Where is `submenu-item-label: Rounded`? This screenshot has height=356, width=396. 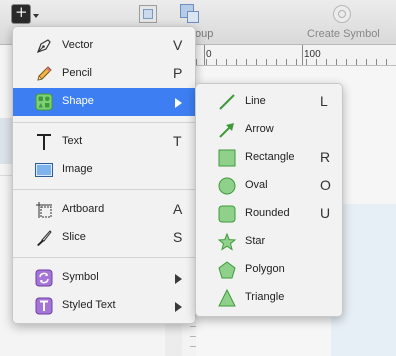
submenu-item-label: Rounded is located at coordinates (267, 213).